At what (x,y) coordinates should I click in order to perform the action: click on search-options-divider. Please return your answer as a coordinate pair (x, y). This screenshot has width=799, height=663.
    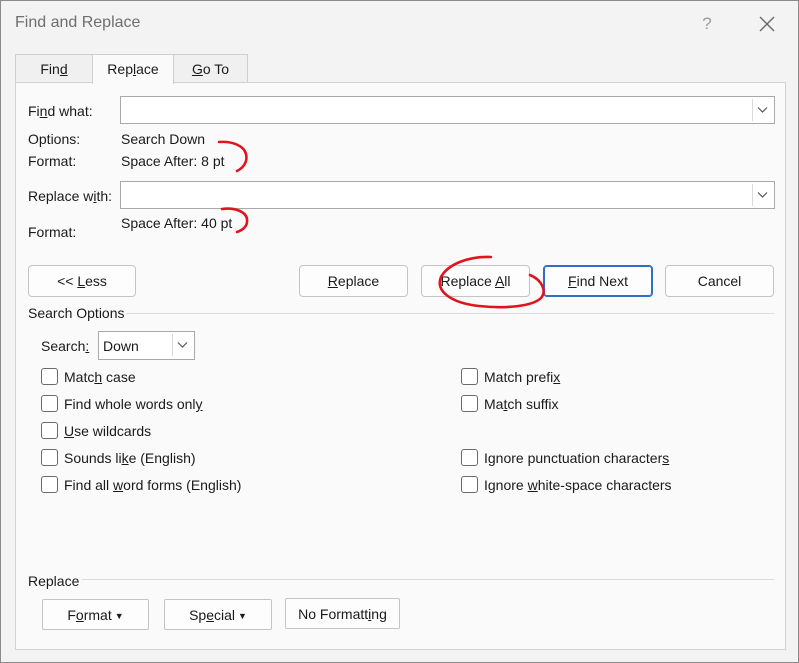
    Looking at the image, I should click on (450, 313).